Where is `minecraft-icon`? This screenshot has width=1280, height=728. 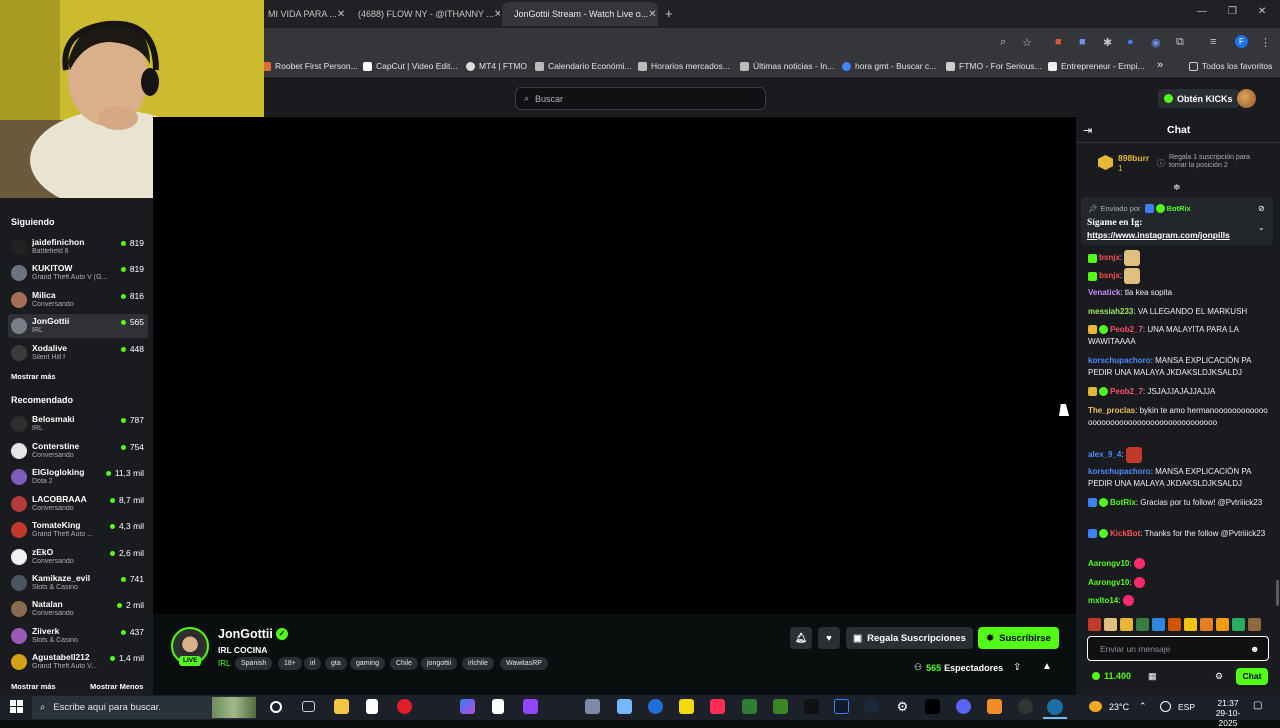
minecraft-icon is located at coordinates (780, 706).